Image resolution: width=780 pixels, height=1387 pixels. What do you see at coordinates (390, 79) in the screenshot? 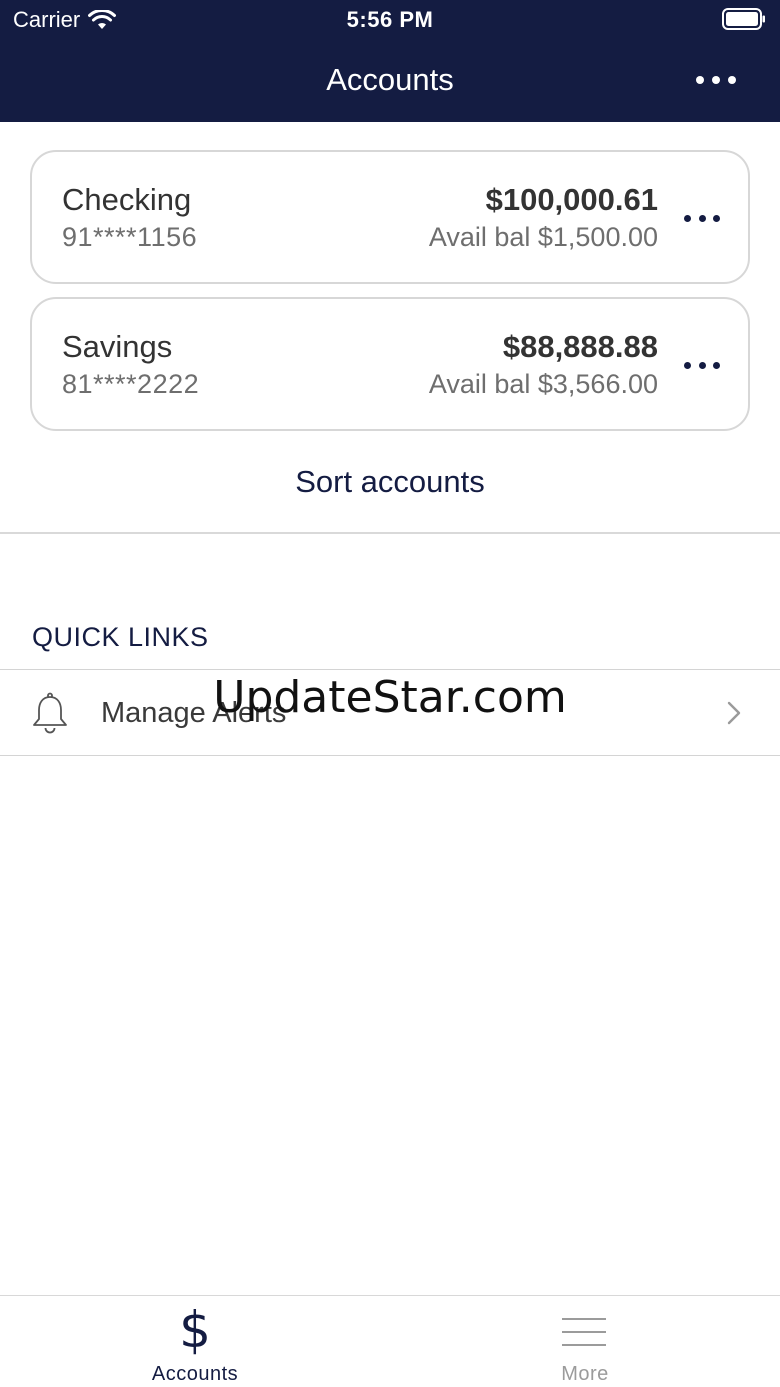
I see `page-title: Accounts` at bounding box center [390, 79].